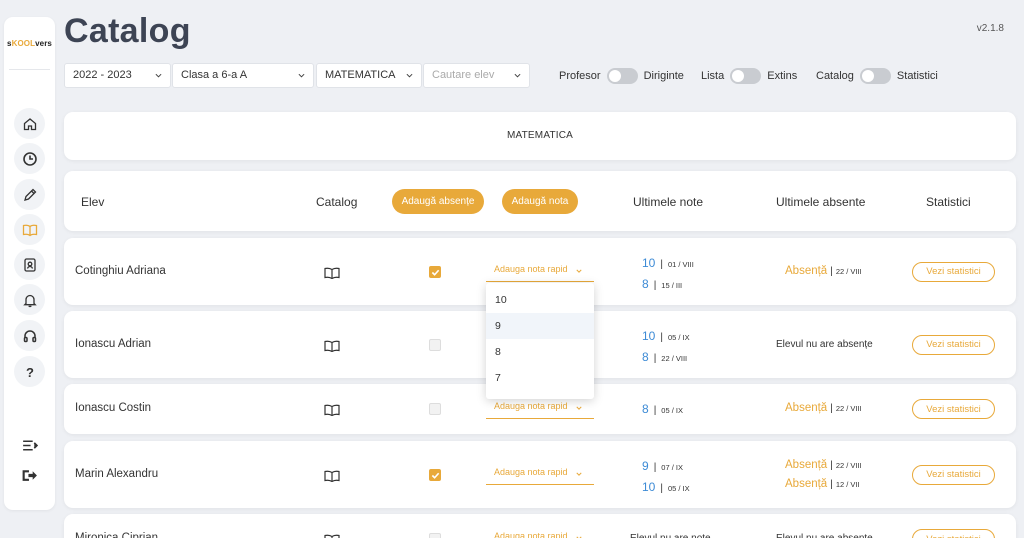 The width and height of the screenshot is (1024, 538). What do you see at coordinates (117, 473) in the screenshot?
I see `student-name: Marin Alexandru` at bounding box center [117, 473].